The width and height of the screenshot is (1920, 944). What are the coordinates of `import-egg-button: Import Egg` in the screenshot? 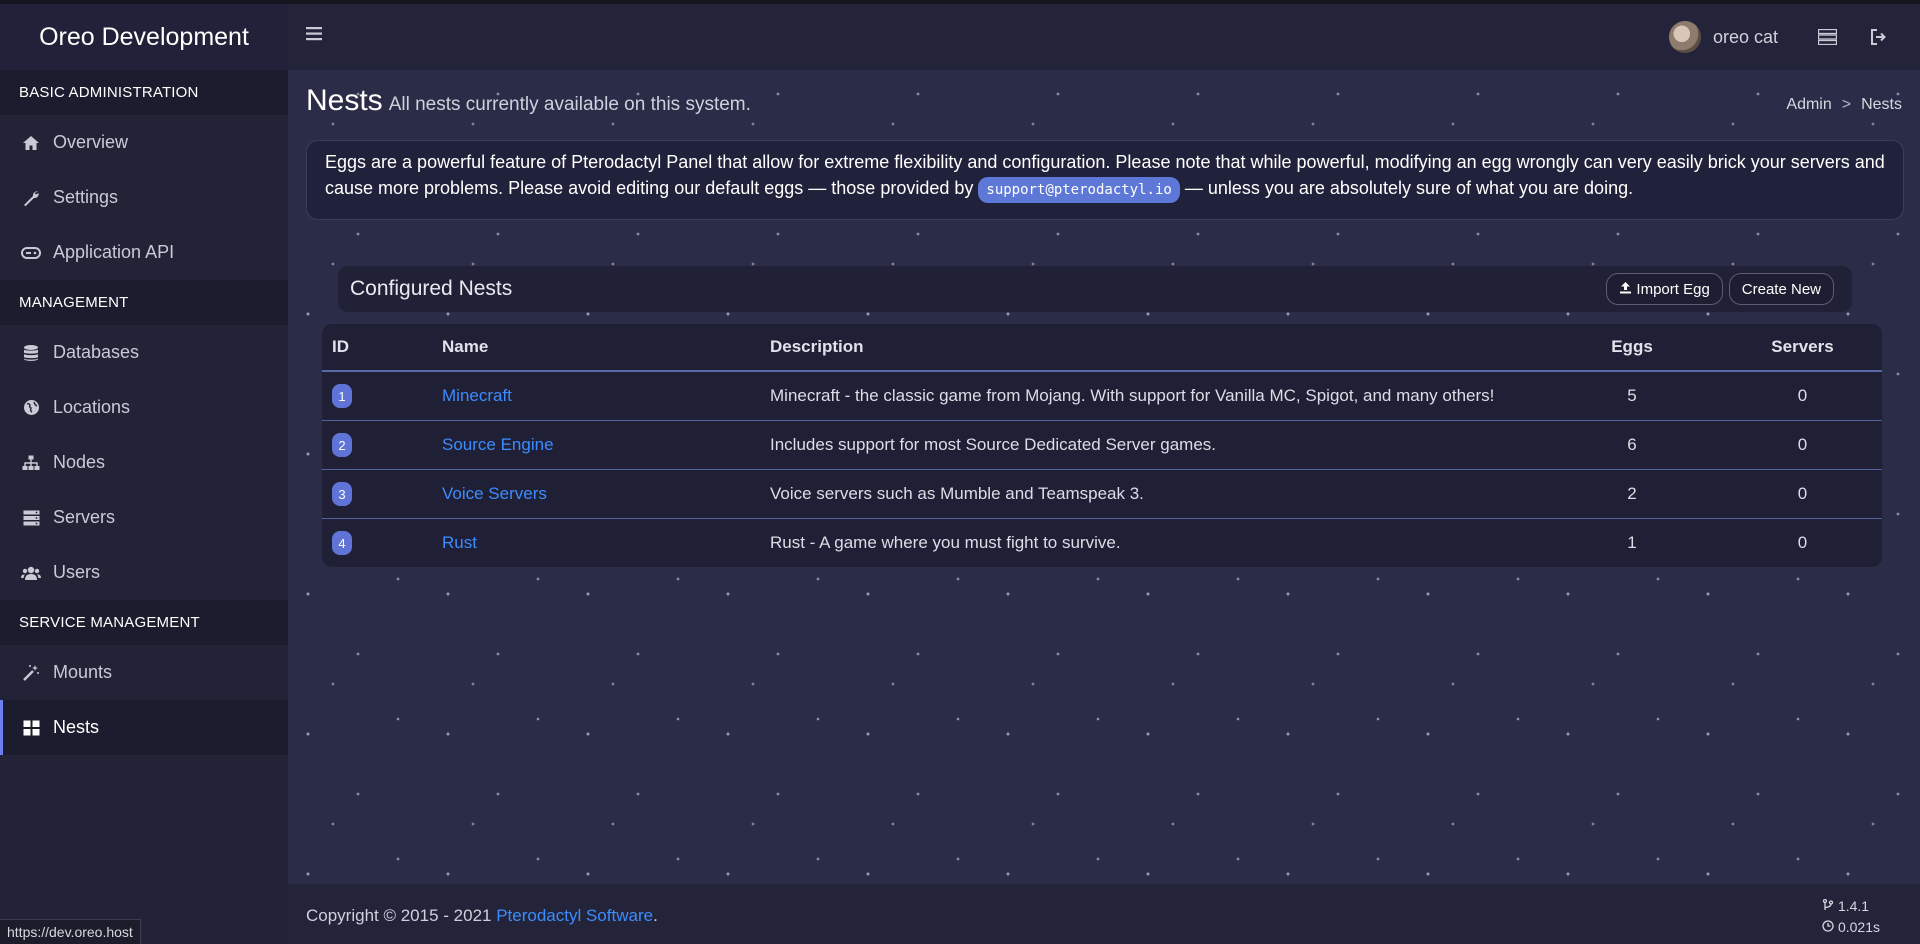 It's located at (1664, 289).